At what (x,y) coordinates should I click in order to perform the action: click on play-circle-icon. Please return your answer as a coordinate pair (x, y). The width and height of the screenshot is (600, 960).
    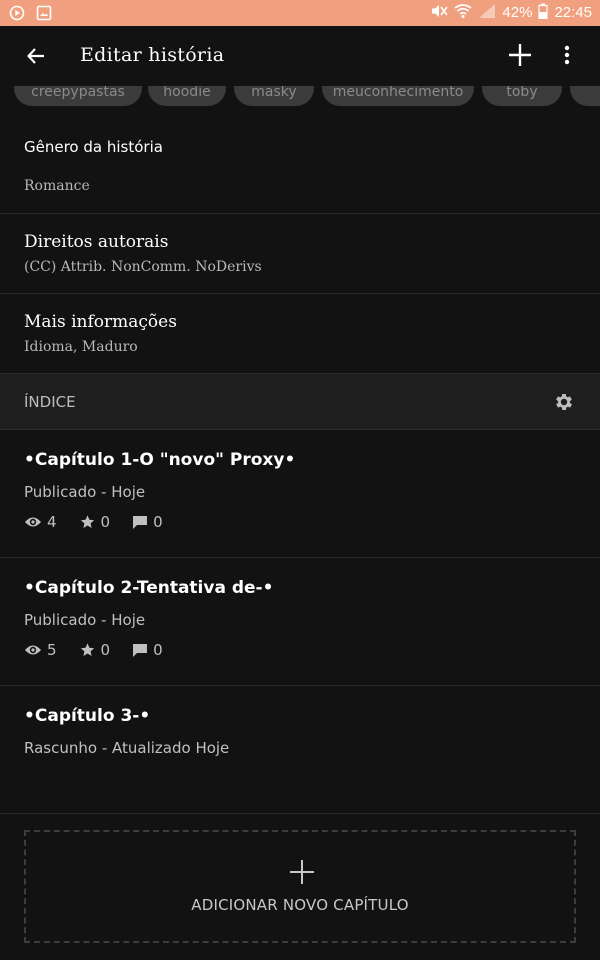
    Looking at the image, I should click on (16, 12).